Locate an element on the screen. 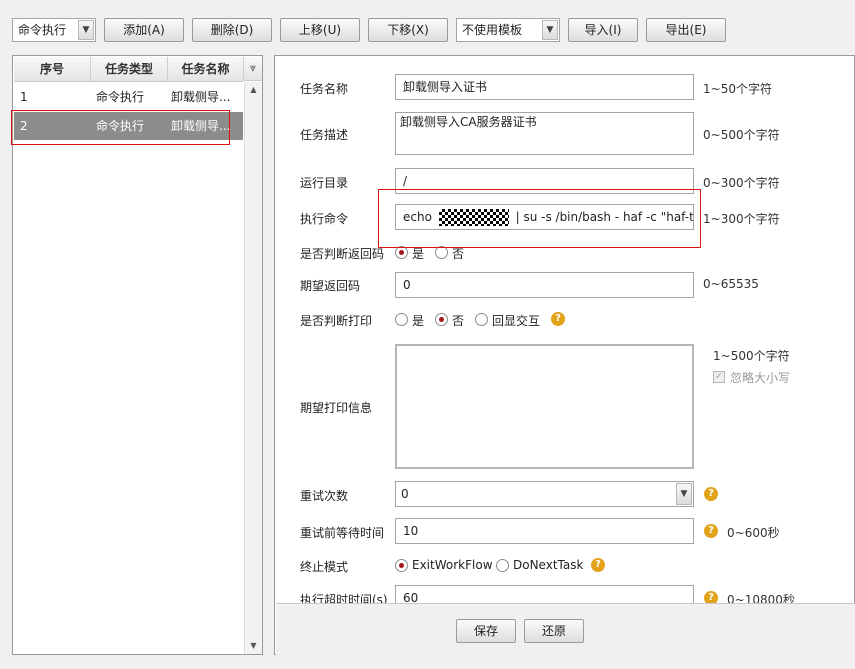 The height and width of the screenshot is (669, 855). task-type-value: 命令执行 is located at coordinates (42, 30).